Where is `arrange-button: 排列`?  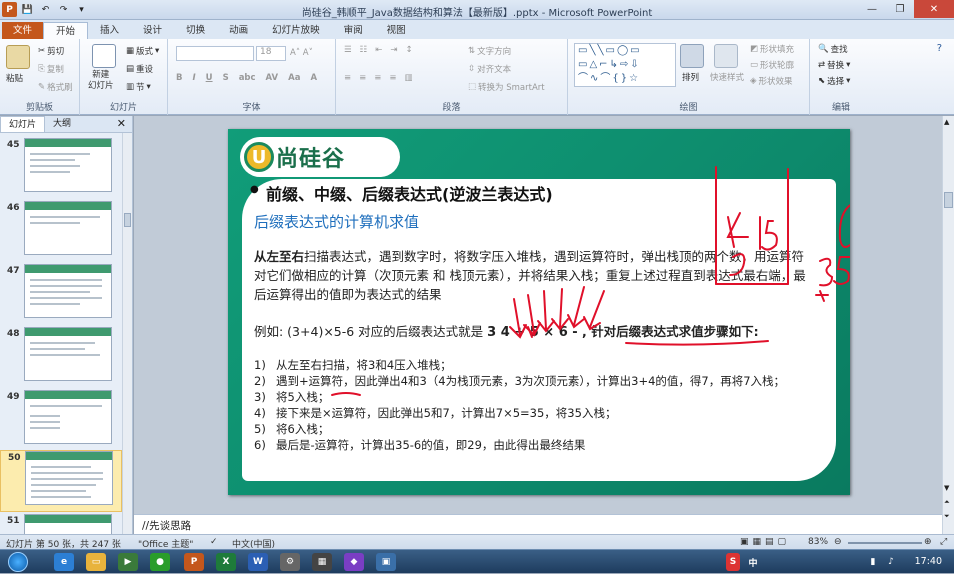
arrange-button: 排列 is located at coordinates (690, 77).